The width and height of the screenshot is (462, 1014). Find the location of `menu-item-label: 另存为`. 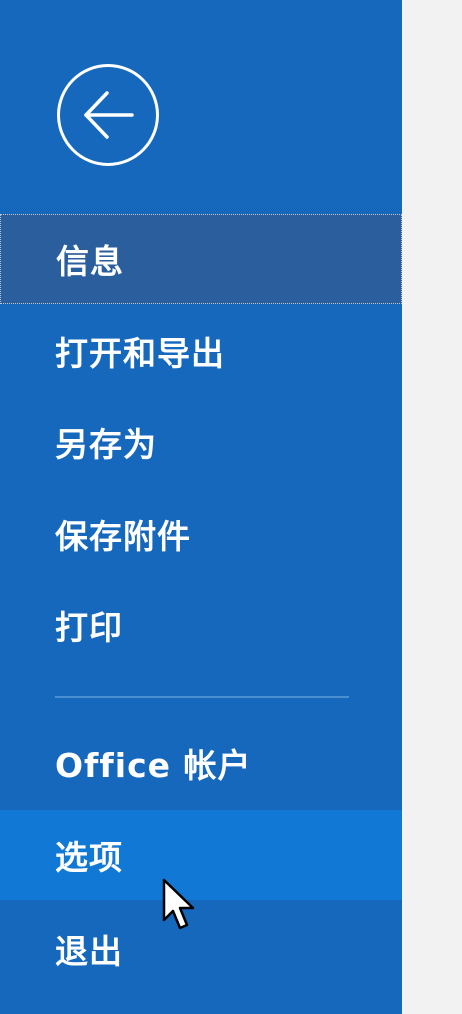

menu-item-label: 另存为 is located at coordinates (106, 444).